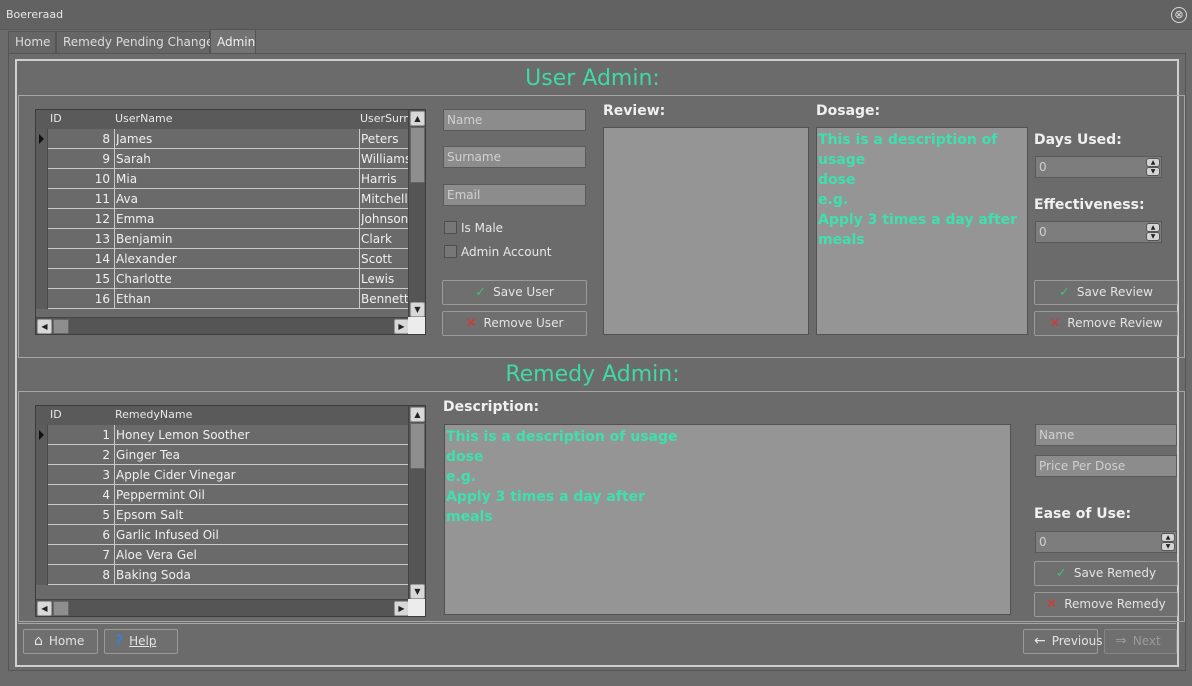  I want to click on save-user-button: ✓ Save User, so click(514, 292).